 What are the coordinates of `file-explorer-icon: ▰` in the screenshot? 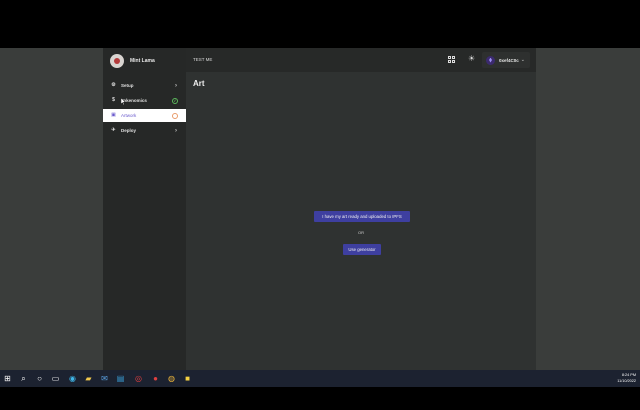 It's located at (88, 378).